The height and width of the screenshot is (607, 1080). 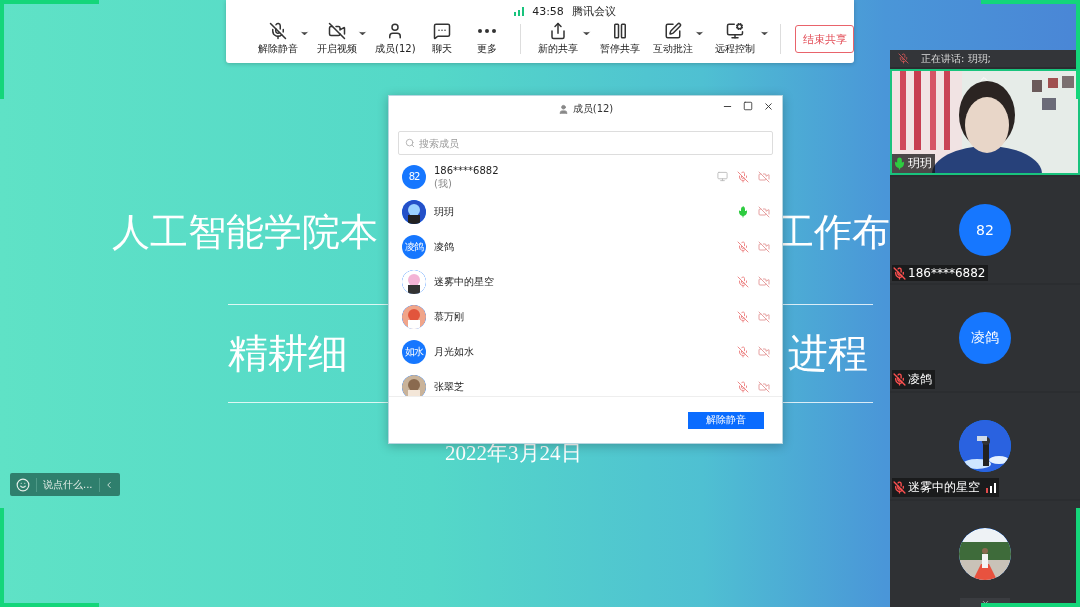 What do you see at coordinates (673, 39) in the screenshot?
I see `toolbar-button: 互动批注` at bounding box center [673, 39].